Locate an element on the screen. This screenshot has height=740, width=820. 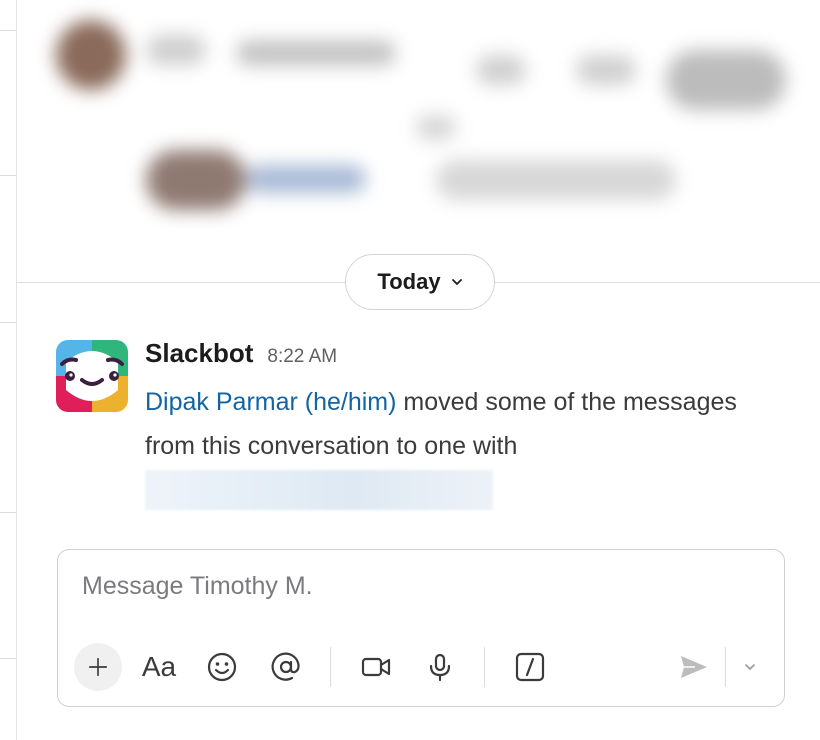
slackbot-avatar is located at coordinates (92, 376).